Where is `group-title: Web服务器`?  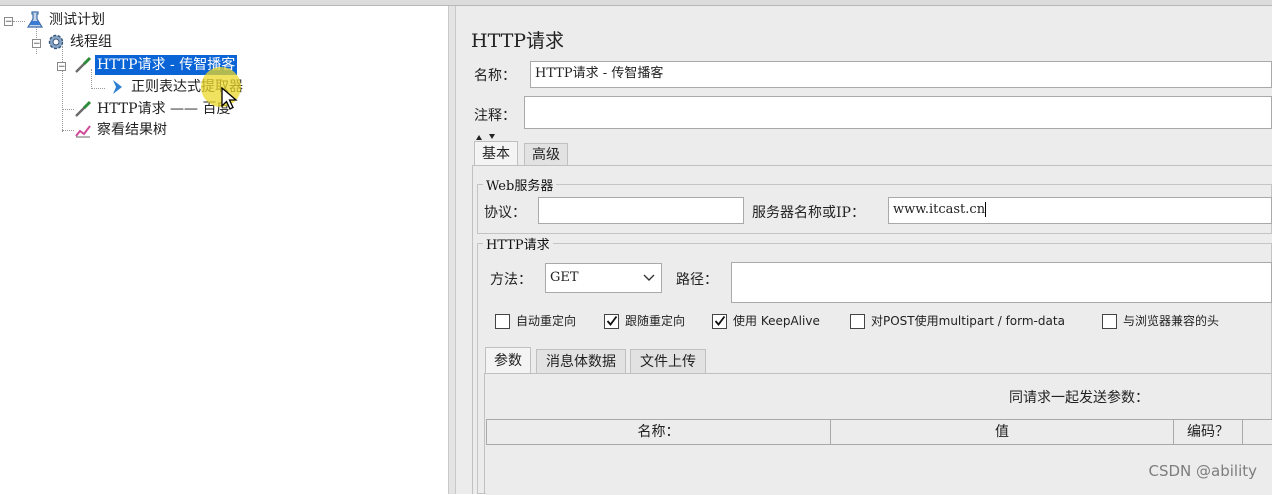
group-title: Web服务器 is located at coordinates (520, 184).